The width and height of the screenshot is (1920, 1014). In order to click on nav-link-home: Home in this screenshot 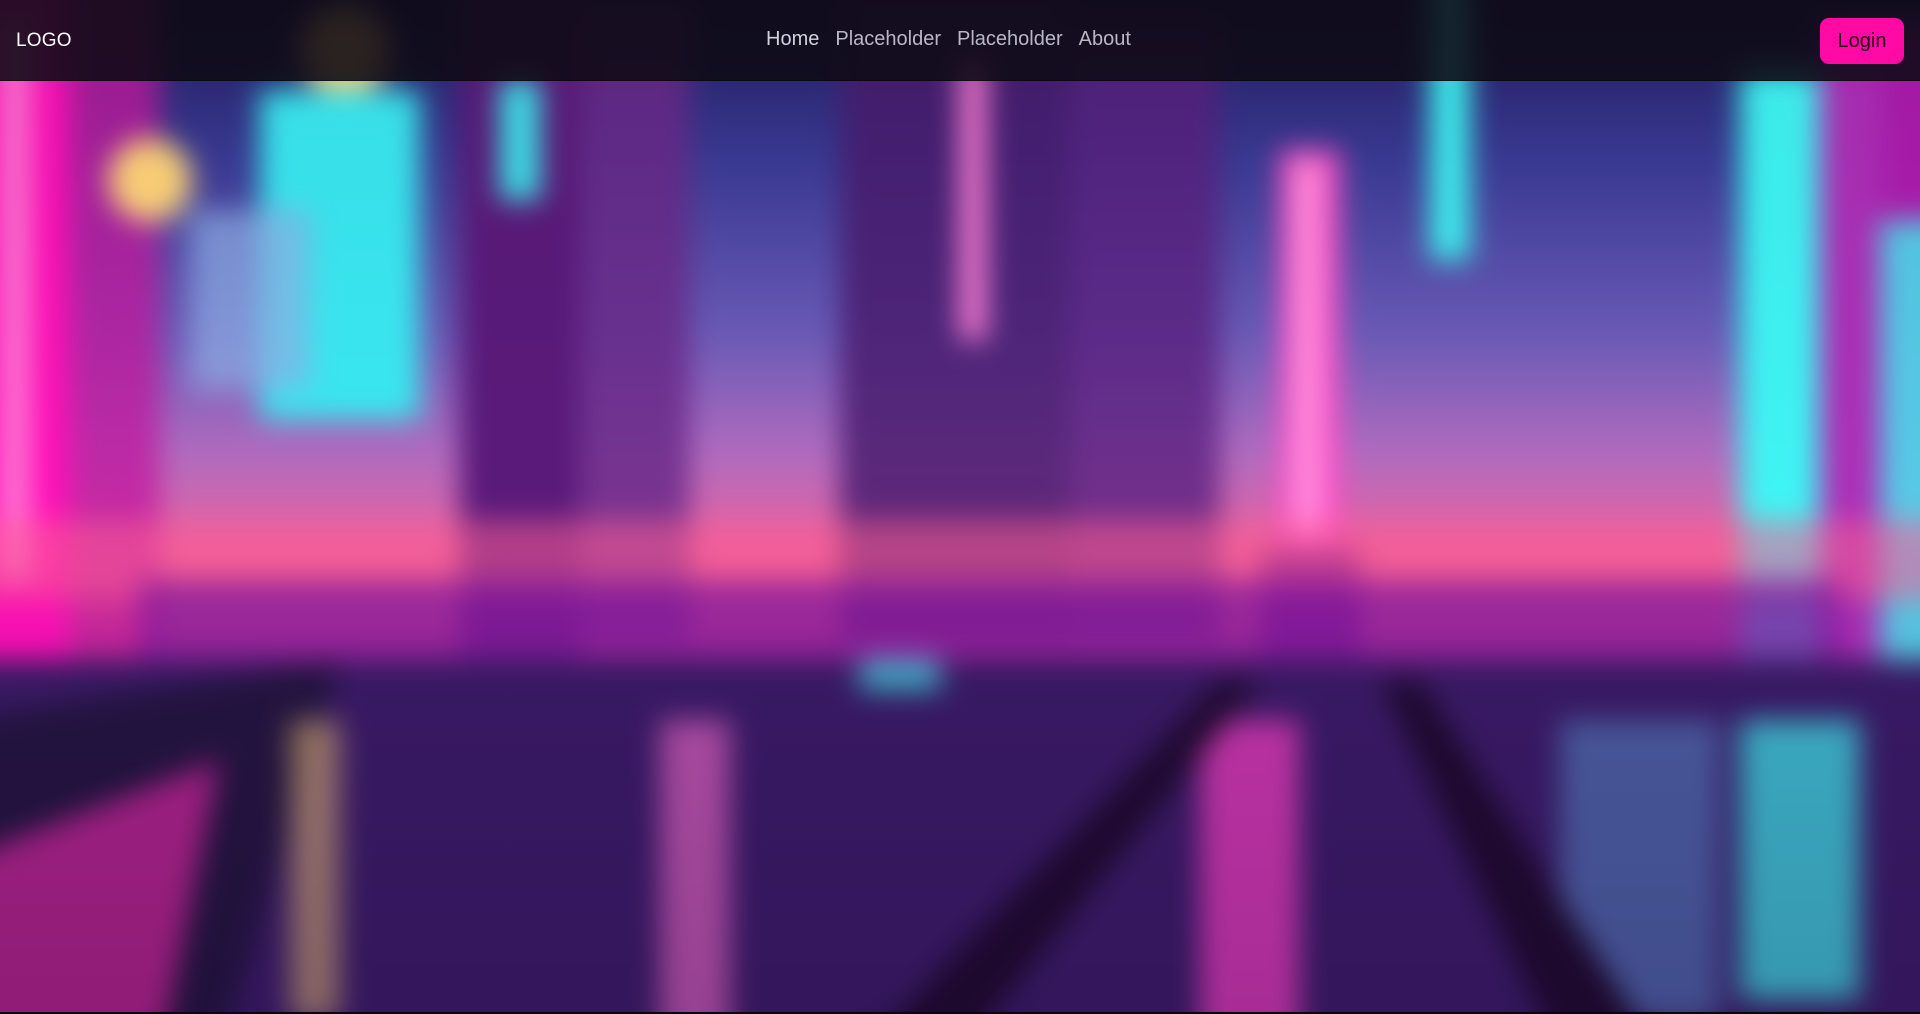, I will do `click(792, 39)`.